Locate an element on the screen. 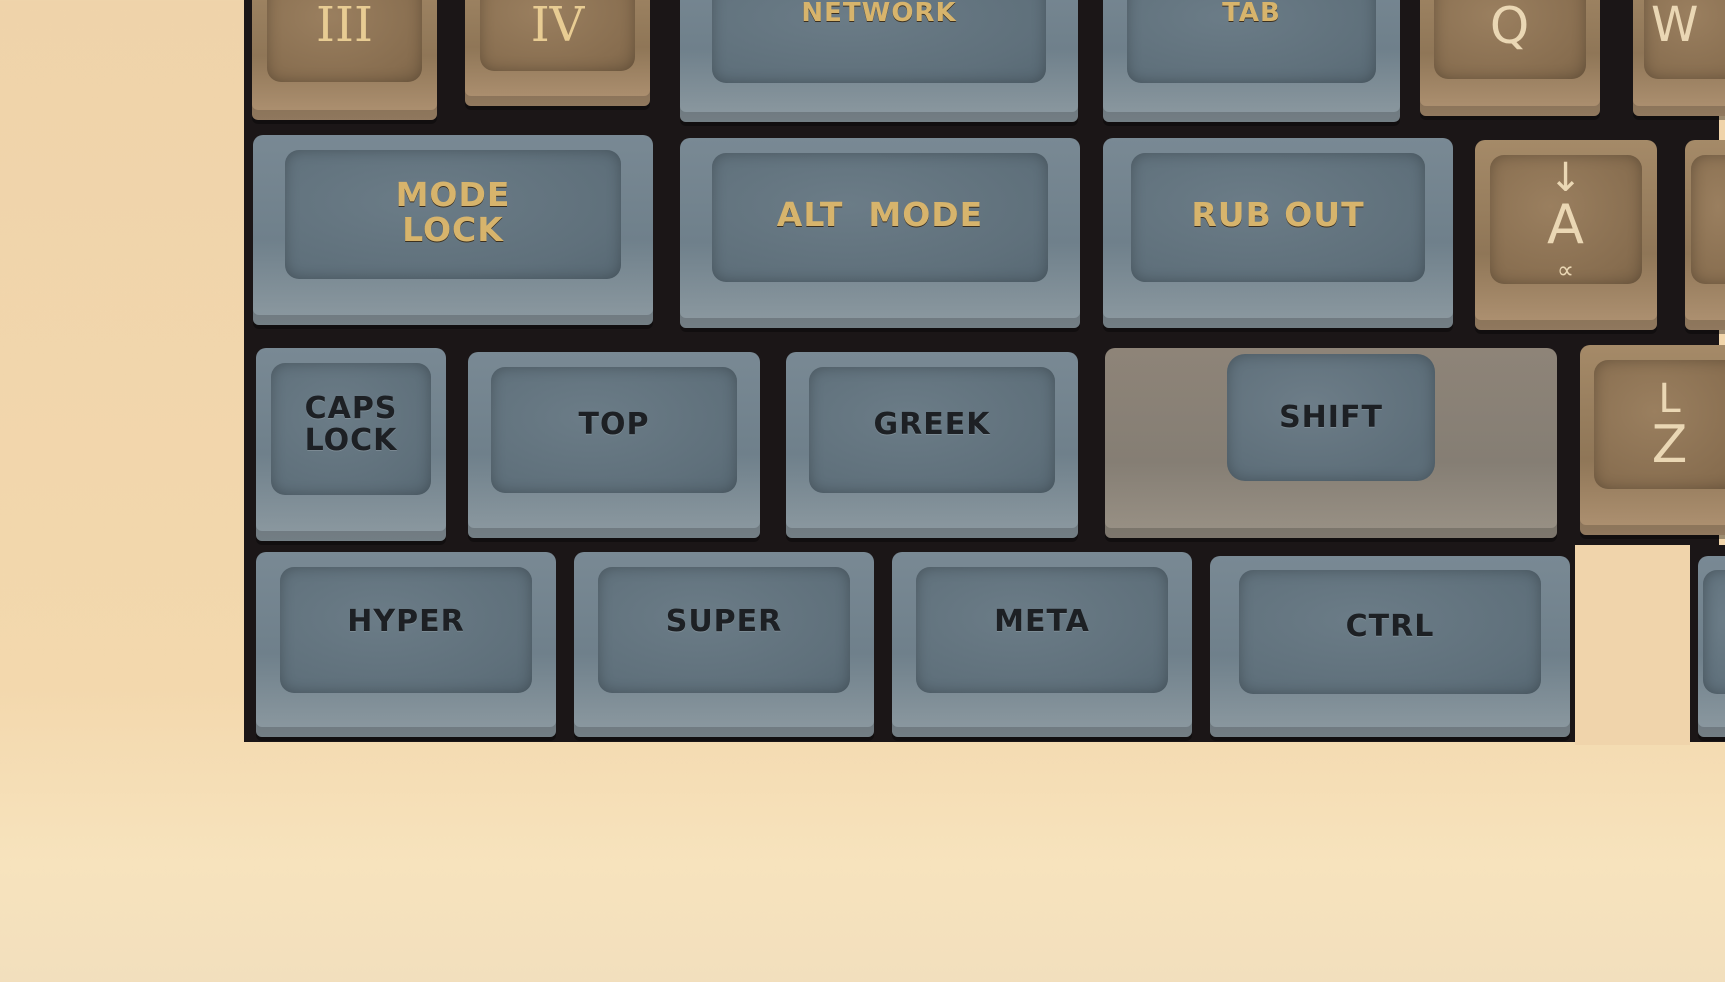 The image size is (1725, 982). key-a: ↓ A ∝ is located at coordinates (1566, 235).